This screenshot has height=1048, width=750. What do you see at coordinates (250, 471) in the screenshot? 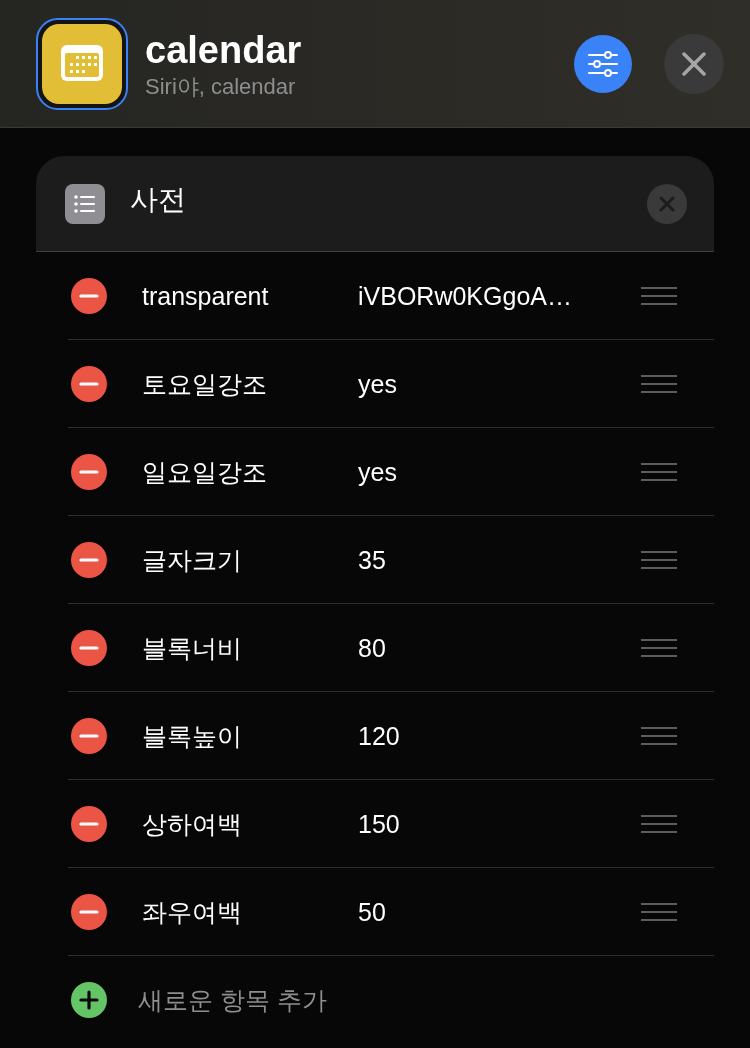
I see `item-key: 일요일강조` at bounding box center [250, 471].